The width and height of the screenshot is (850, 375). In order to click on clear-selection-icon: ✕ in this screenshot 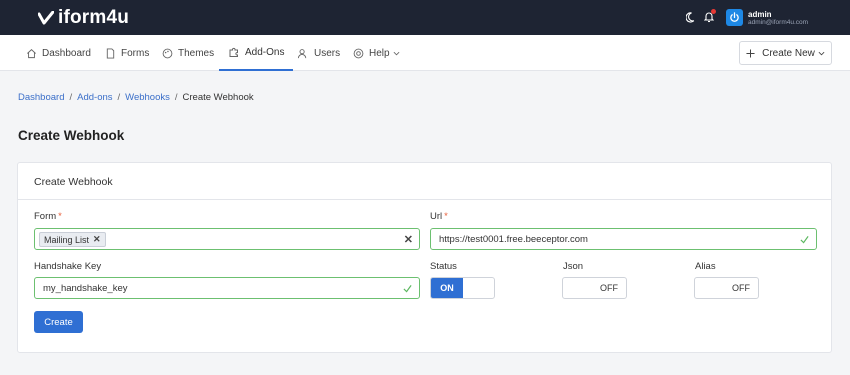, I will do `click(408, 239)`.